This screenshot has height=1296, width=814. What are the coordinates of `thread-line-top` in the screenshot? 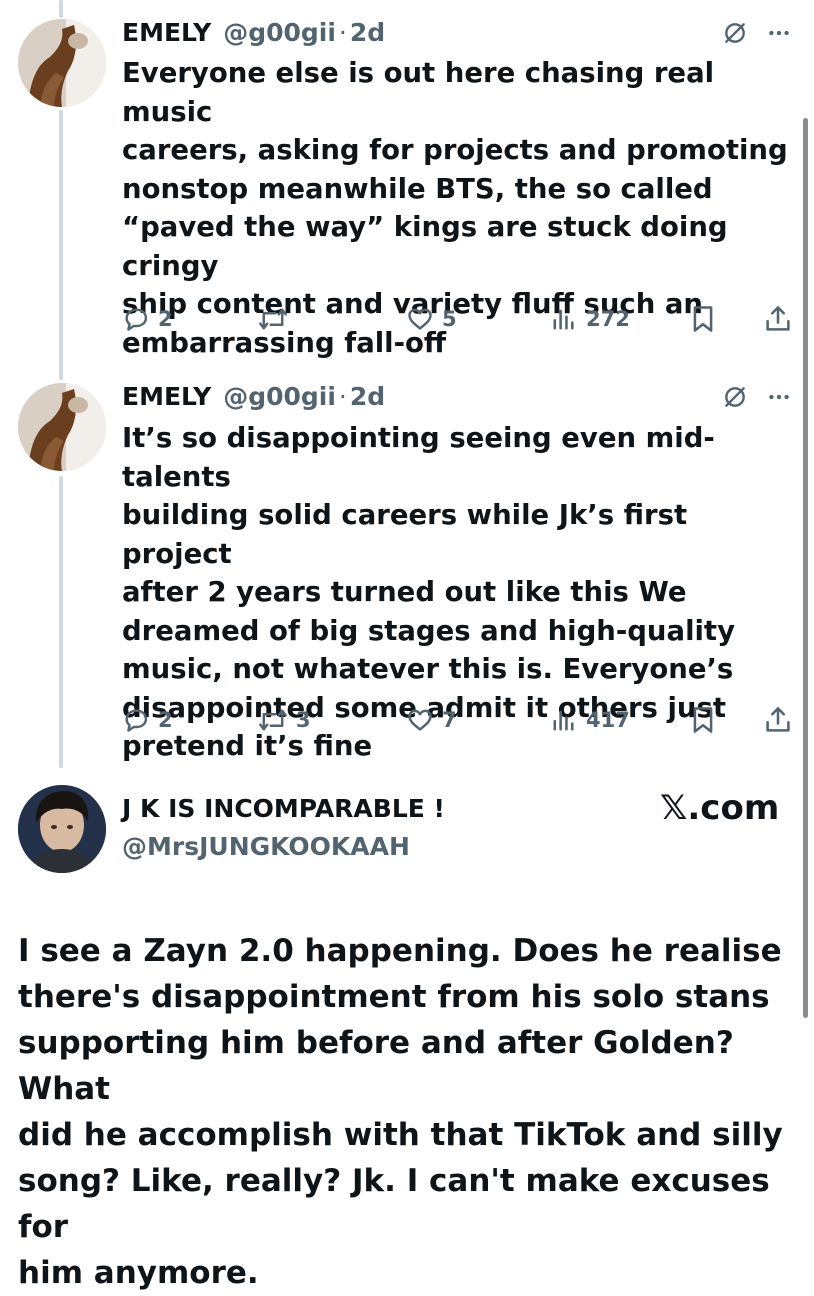 It's located at (61, 9).